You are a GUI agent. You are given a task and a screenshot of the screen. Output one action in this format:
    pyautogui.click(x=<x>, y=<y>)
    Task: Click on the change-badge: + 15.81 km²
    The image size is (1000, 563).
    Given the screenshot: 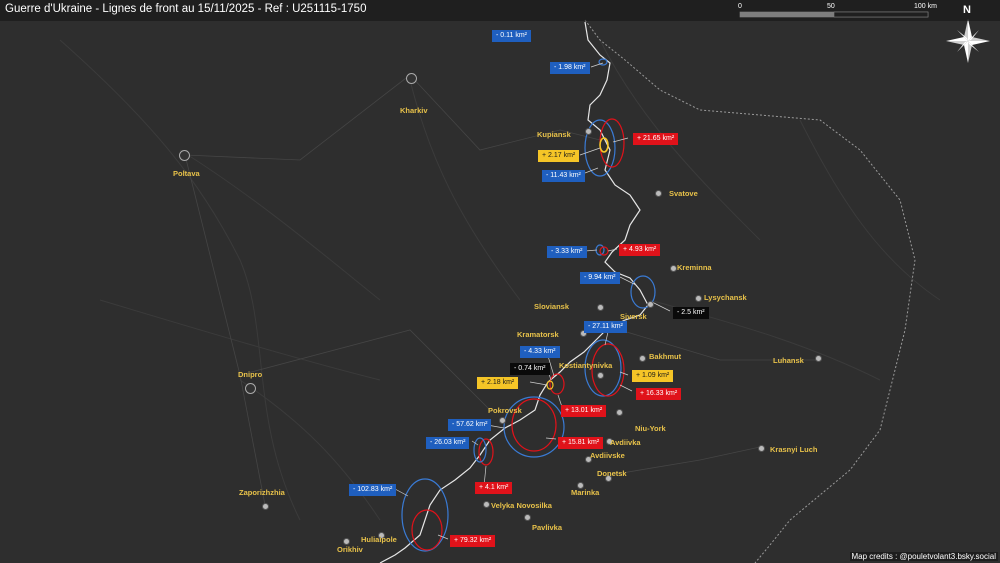 What is the action you would take?
    pyautogui.click(x=581, y=443)
    